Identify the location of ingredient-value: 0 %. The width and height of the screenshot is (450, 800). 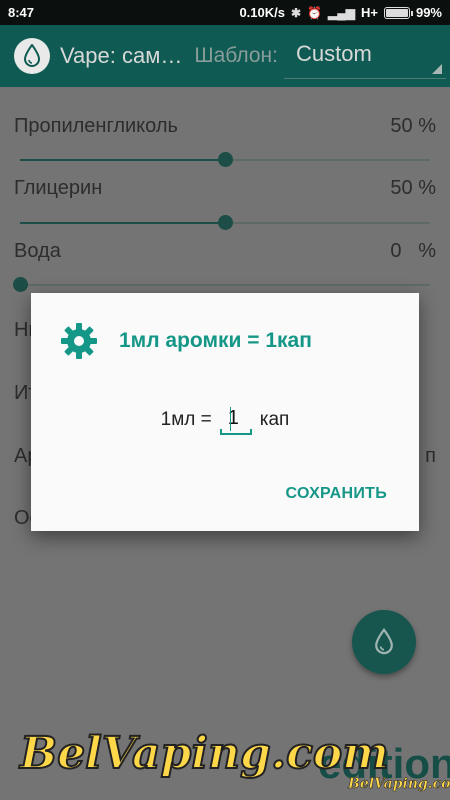
(413, 251).